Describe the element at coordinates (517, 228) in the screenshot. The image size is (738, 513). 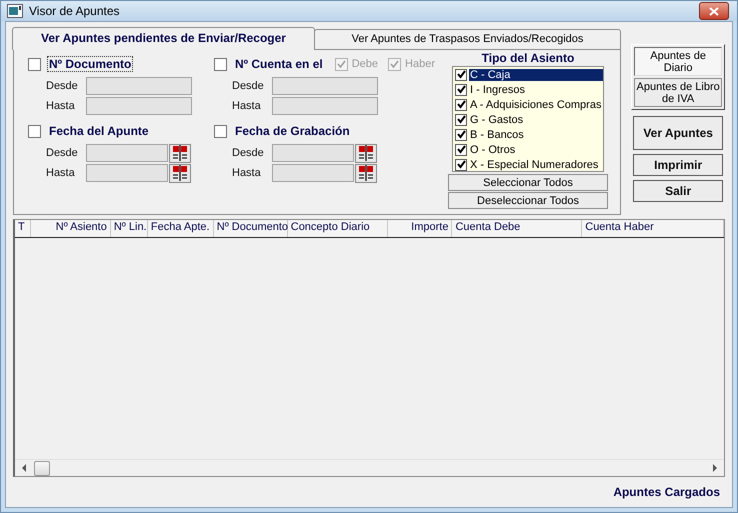
I see `column-header: Cuenta Debe` at that location.